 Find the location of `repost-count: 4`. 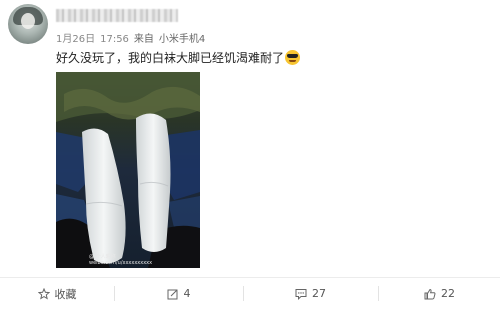

repost-count: 4 is located at coordinates (187, 293).